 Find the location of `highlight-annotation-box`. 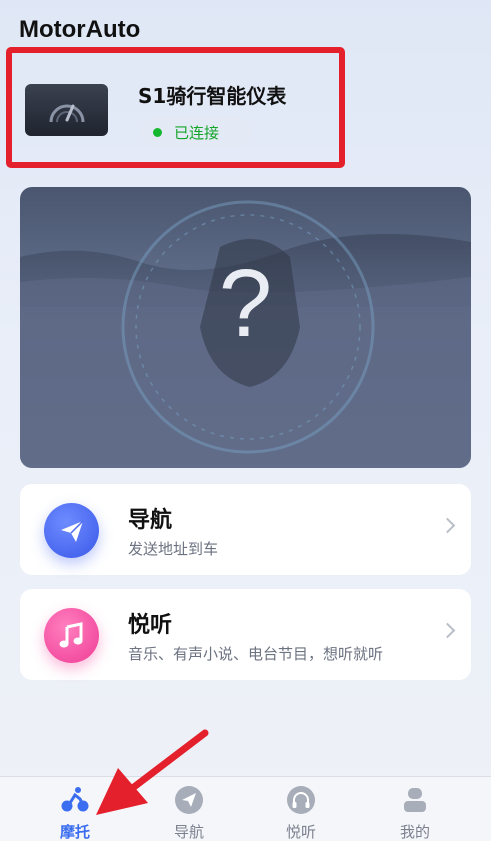

highlight-annotation-box is located at coordinates (175, 107).